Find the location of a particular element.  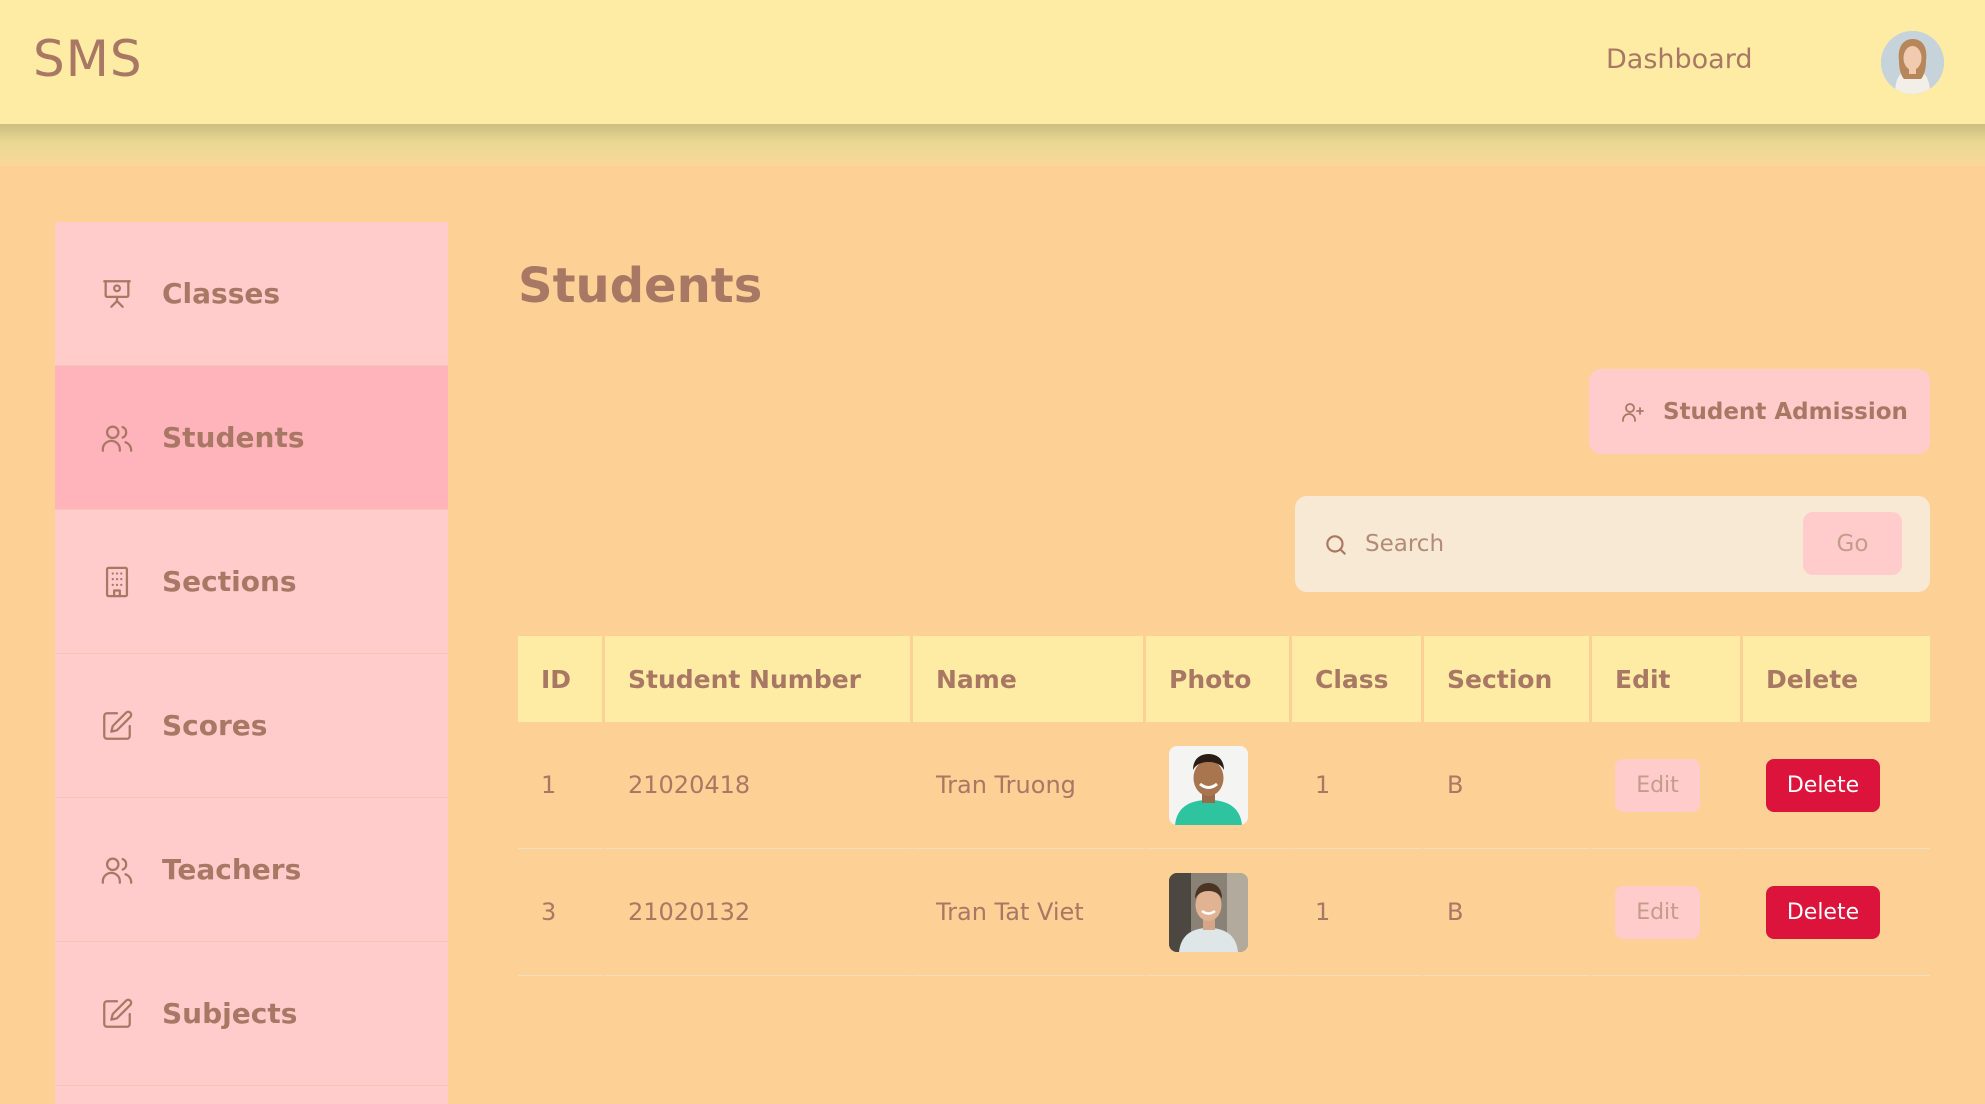

header-shadow is located at coordinates (992, 145).